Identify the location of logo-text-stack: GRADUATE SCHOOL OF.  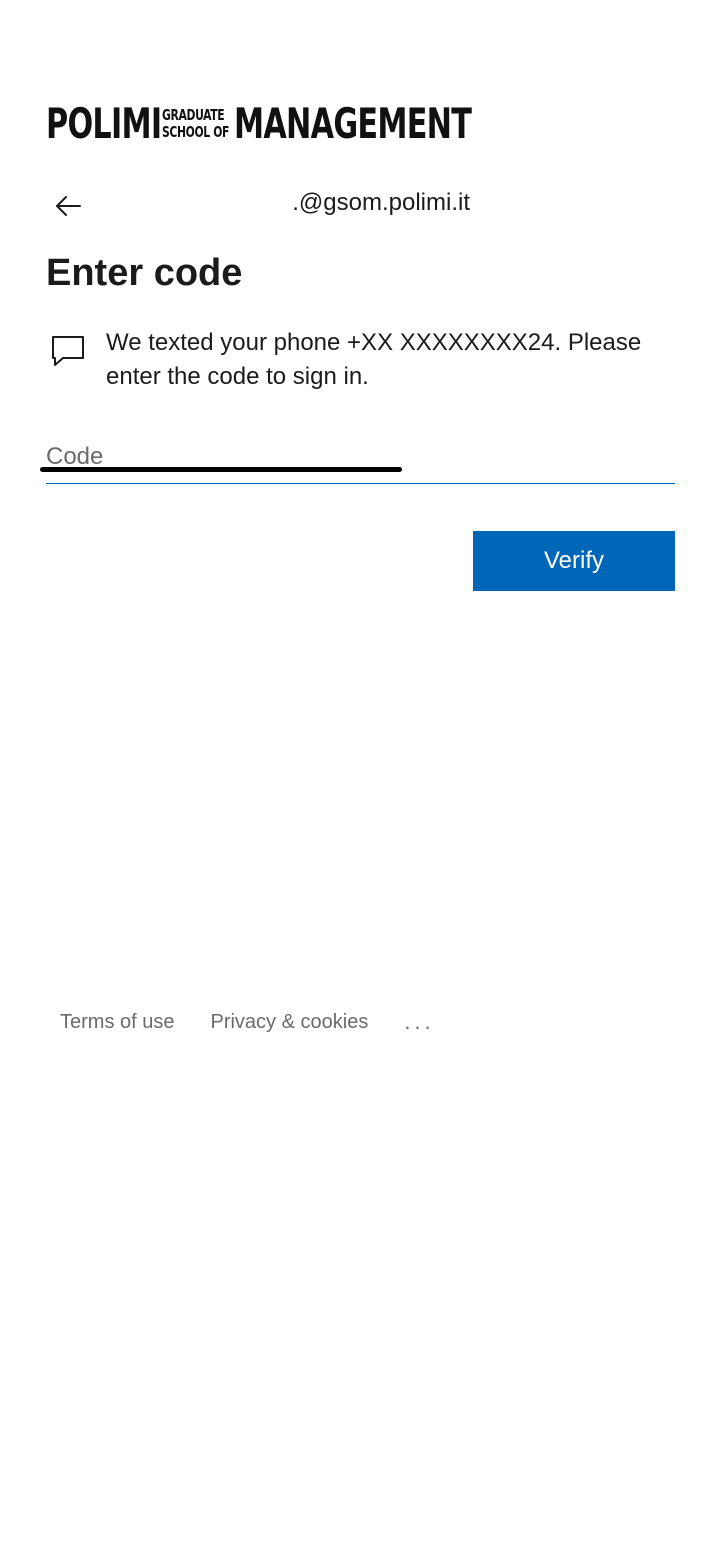
(196, 123).